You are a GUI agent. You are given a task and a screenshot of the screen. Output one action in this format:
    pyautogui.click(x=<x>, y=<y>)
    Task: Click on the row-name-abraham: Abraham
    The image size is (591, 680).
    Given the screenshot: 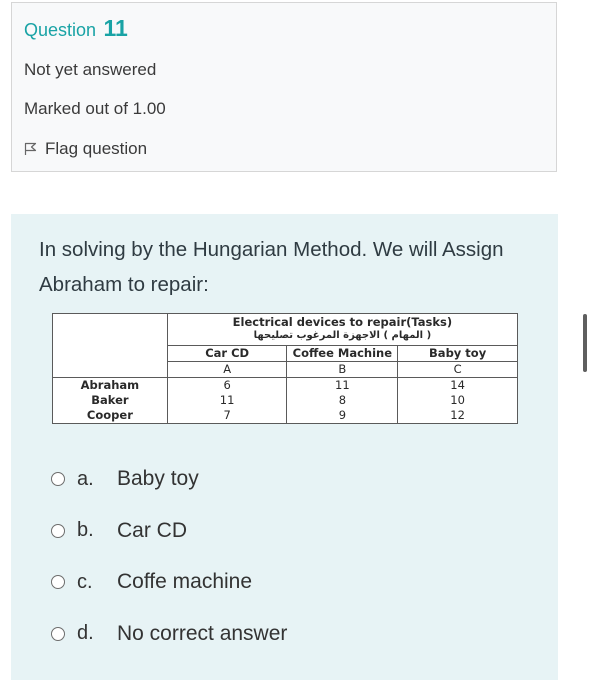 What is the action you would take?
    pyautogui.click(x=110, y=385)
    